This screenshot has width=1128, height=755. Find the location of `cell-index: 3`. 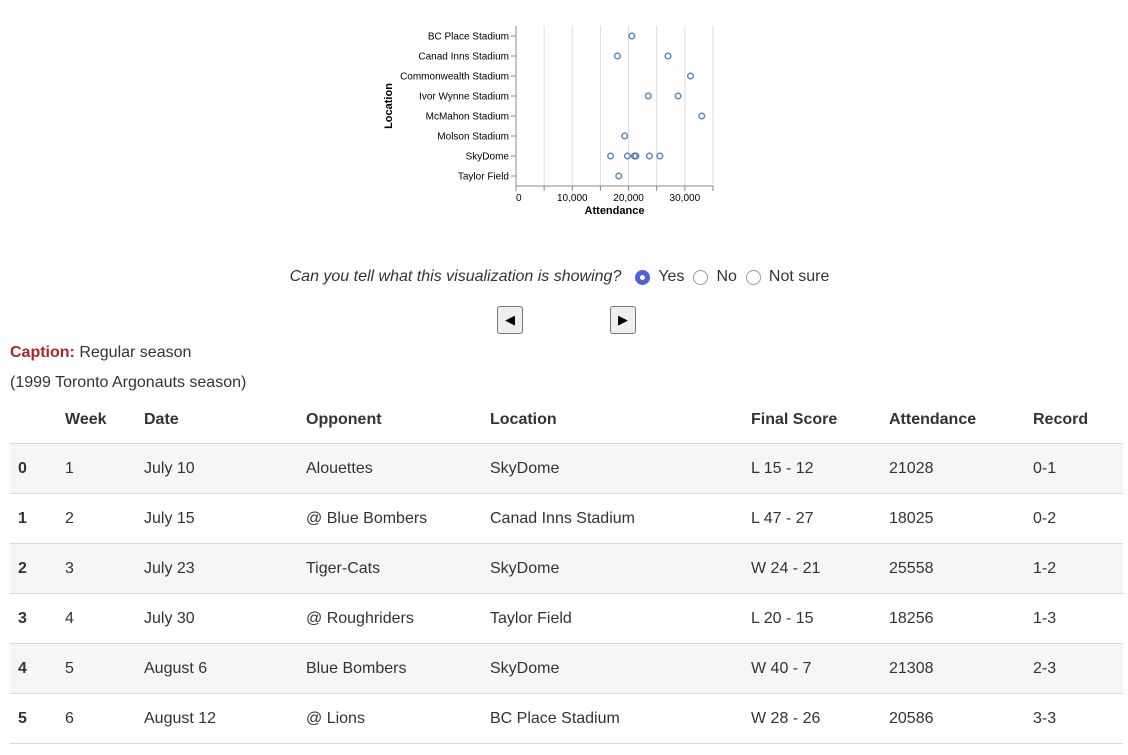

cell-index: 3 is located at coordinates (37, 618).